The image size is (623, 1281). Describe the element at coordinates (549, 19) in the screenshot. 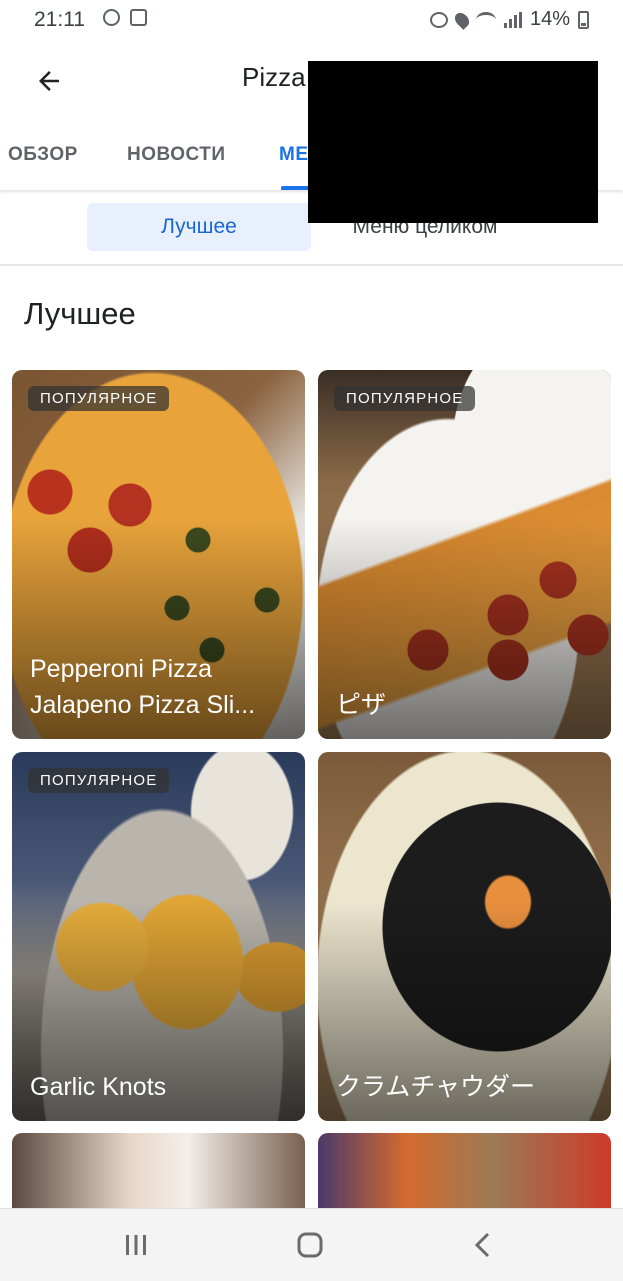

I see `battery-percent: 14%` at that location.